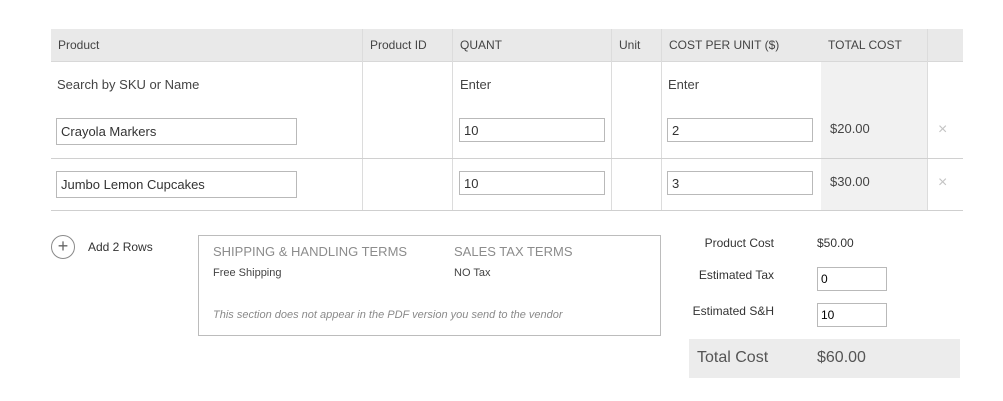 The image size is (1003, 401). Describe the element at coordinates (513, 251) in the screenshot. I see `sales-tax-terms-title: SALES TAX TERMS` at that location.